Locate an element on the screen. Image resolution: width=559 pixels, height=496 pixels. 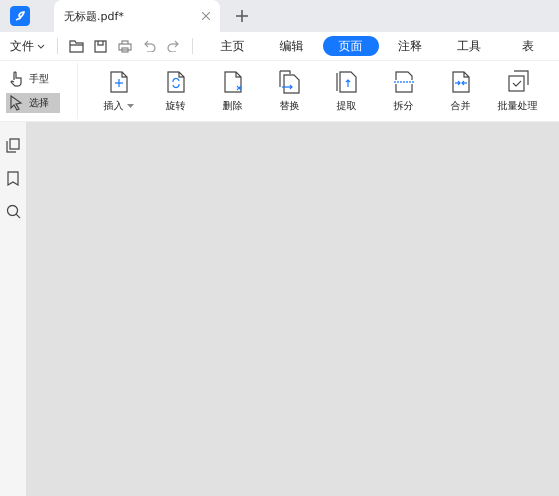
hand-tool: 手型 is located at coordinates (33, 79).